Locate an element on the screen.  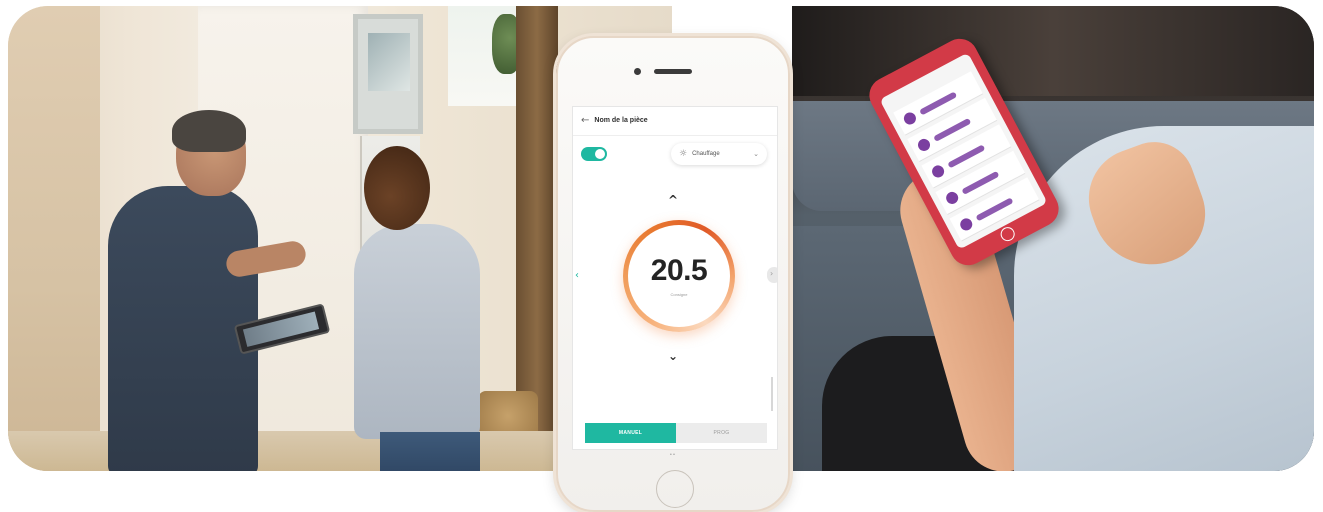
temperature-down-chevron-icon: ⌄ is located at coordinates (673, 356).